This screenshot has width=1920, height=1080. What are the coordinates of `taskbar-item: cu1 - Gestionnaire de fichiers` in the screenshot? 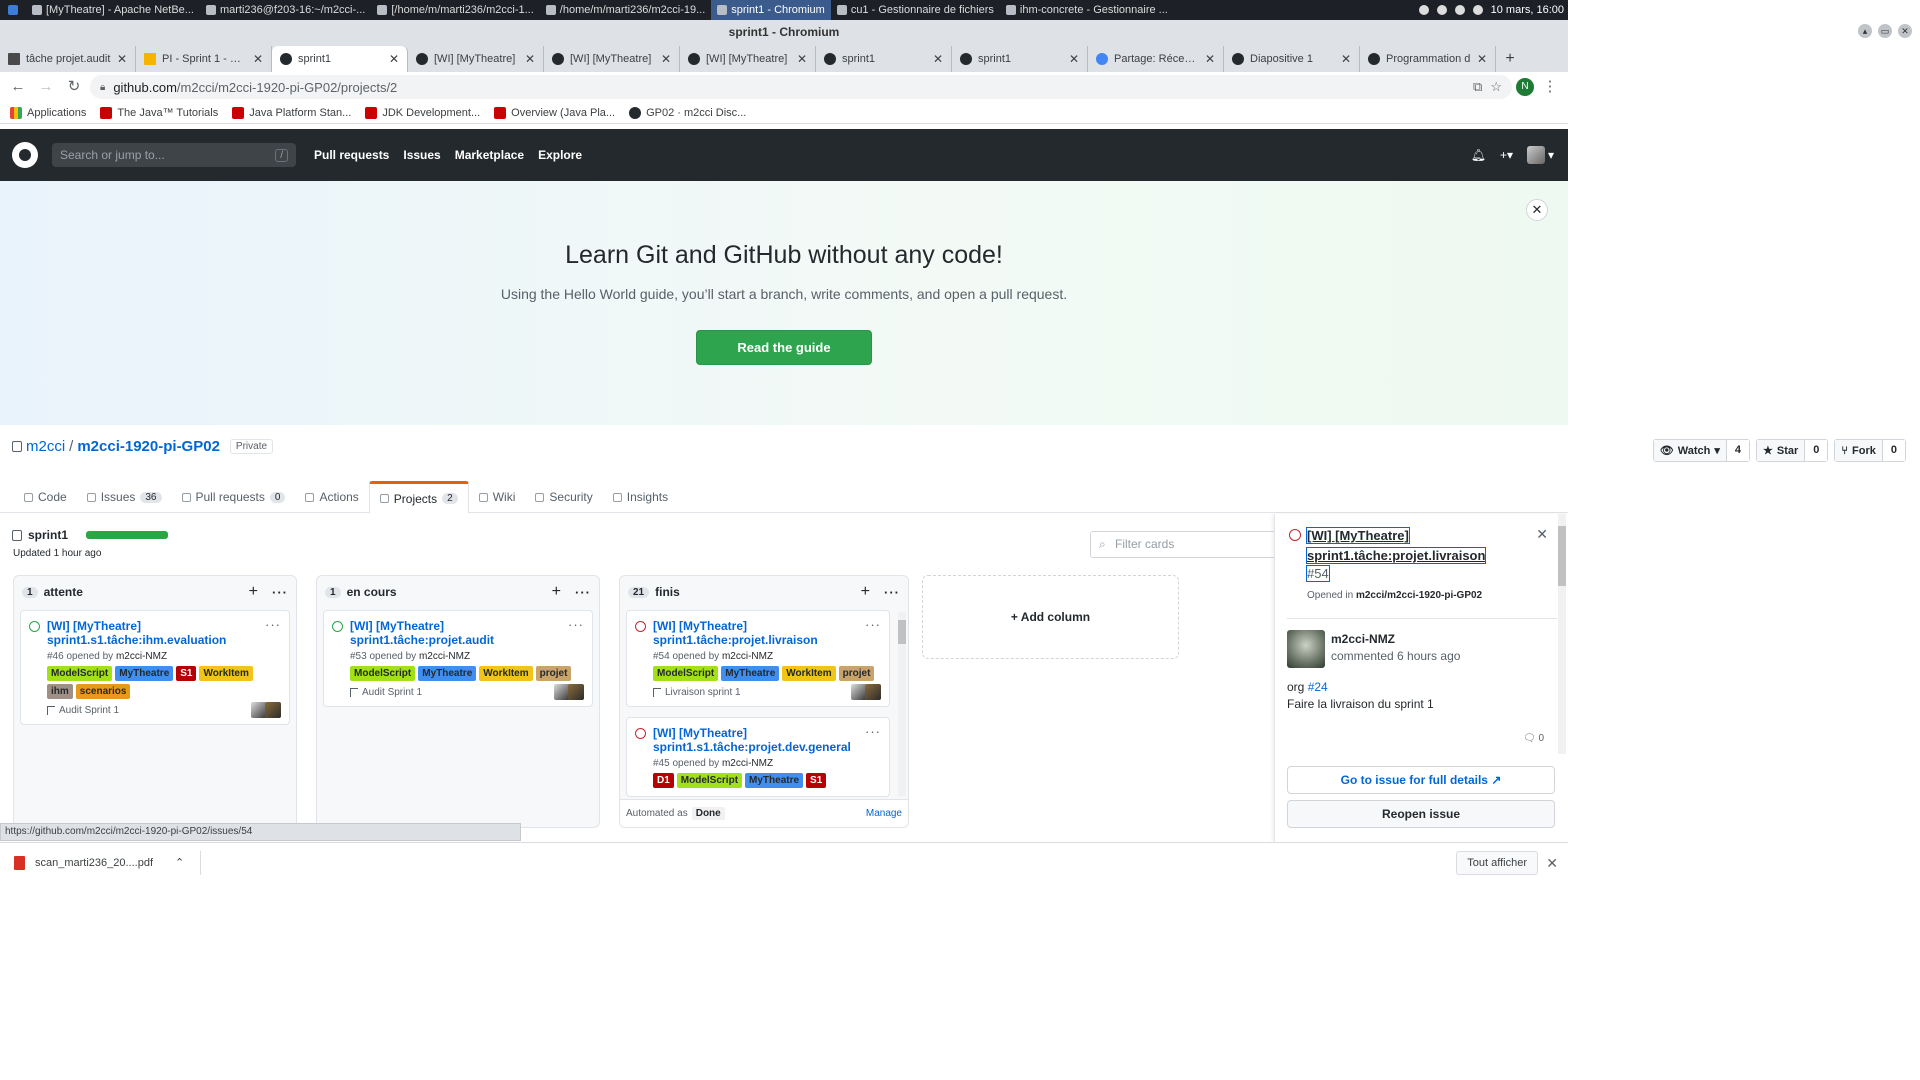 It's located at (915, 10).